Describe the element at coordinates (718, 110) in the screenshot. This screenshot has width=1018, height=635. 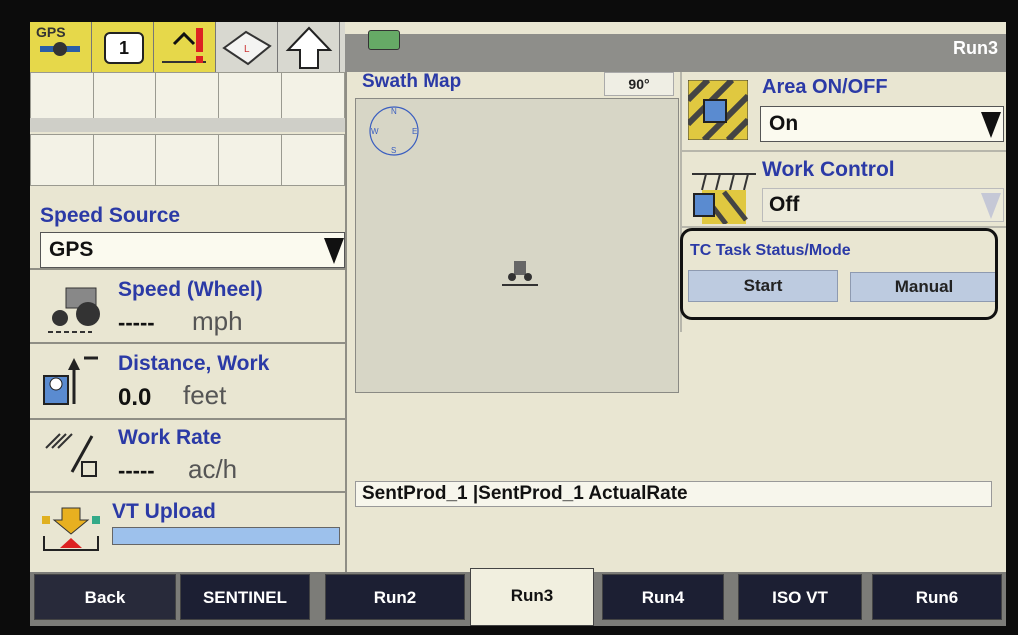
I see `area-toggle-icon` at that location.